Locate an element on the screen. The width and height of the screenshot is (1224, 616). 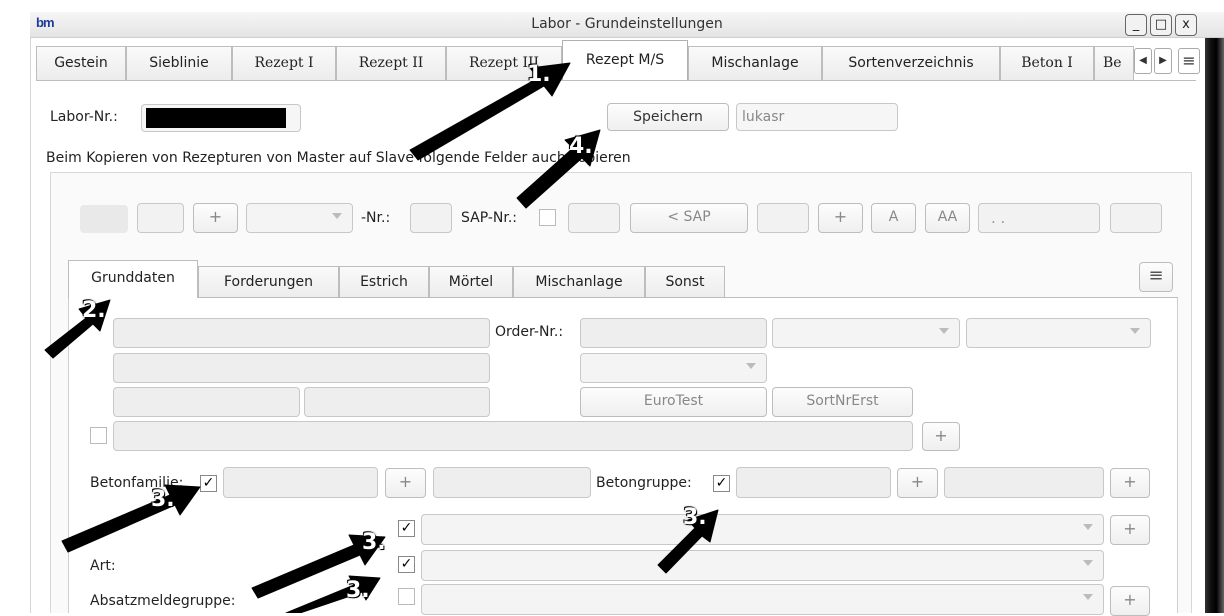
annotation-label-3a: 3. is located at coordinates (163, 499).